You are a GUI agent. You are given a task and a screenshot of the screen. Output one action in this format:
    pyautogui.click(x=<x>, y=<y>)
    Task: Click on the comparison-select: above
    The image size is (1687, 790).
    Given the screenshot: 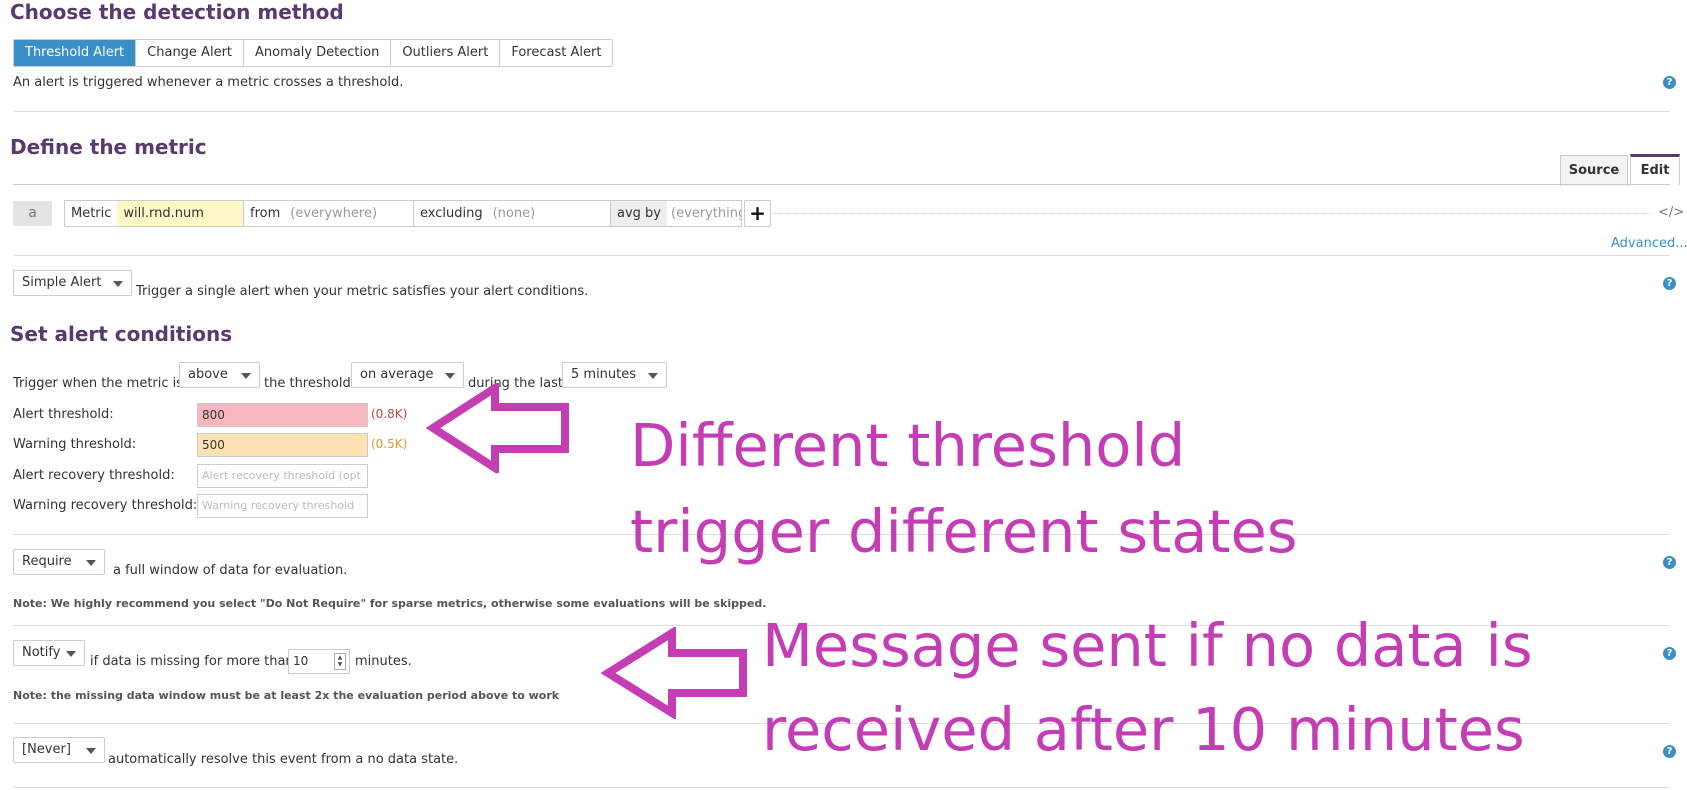 What is the action you would take?
    pyautogui.click(x=219, y=375)
    